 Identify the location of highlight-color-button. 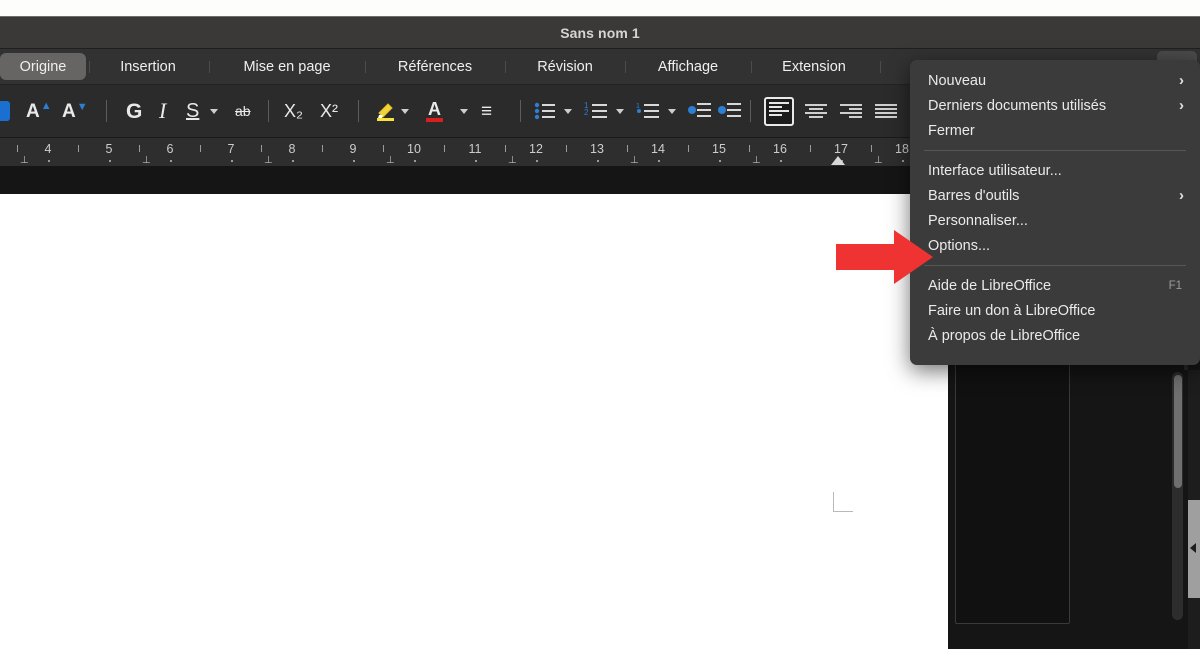
(386, 111).